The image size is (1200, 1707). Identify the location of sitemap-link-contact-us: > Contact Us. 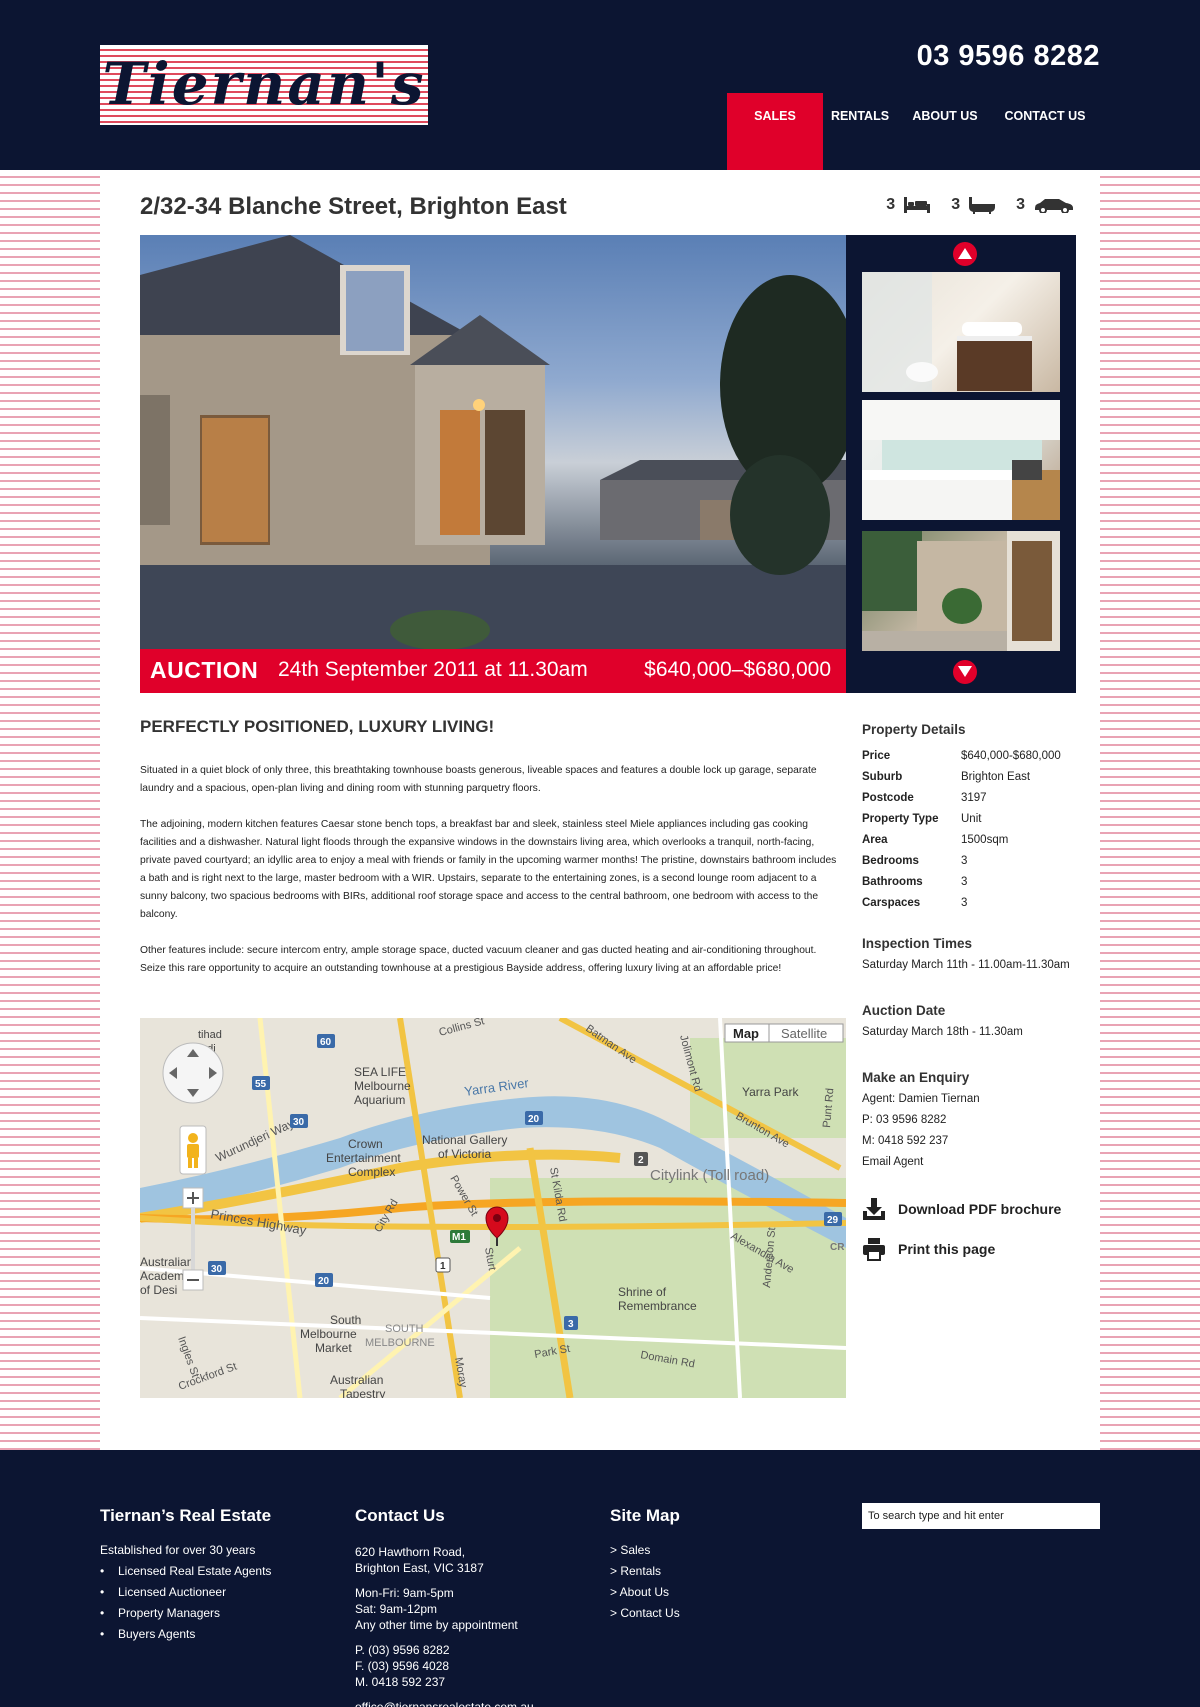
(710, 1613).